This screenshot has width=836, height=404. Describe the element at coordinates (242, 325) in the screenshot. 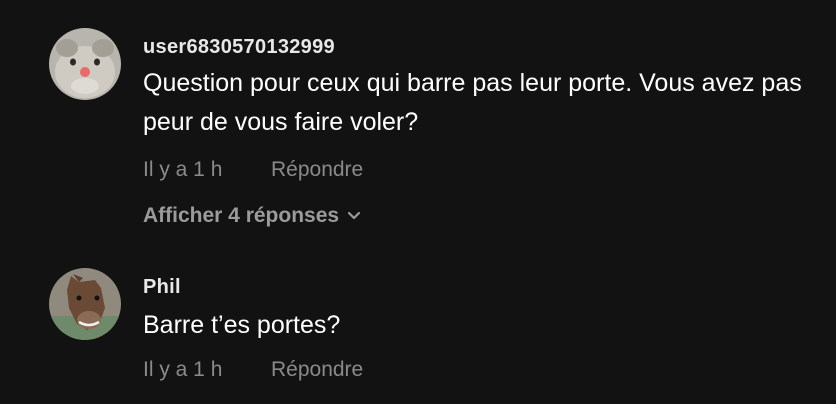

I see `comment-text: Barre t’es portes?` at that location.